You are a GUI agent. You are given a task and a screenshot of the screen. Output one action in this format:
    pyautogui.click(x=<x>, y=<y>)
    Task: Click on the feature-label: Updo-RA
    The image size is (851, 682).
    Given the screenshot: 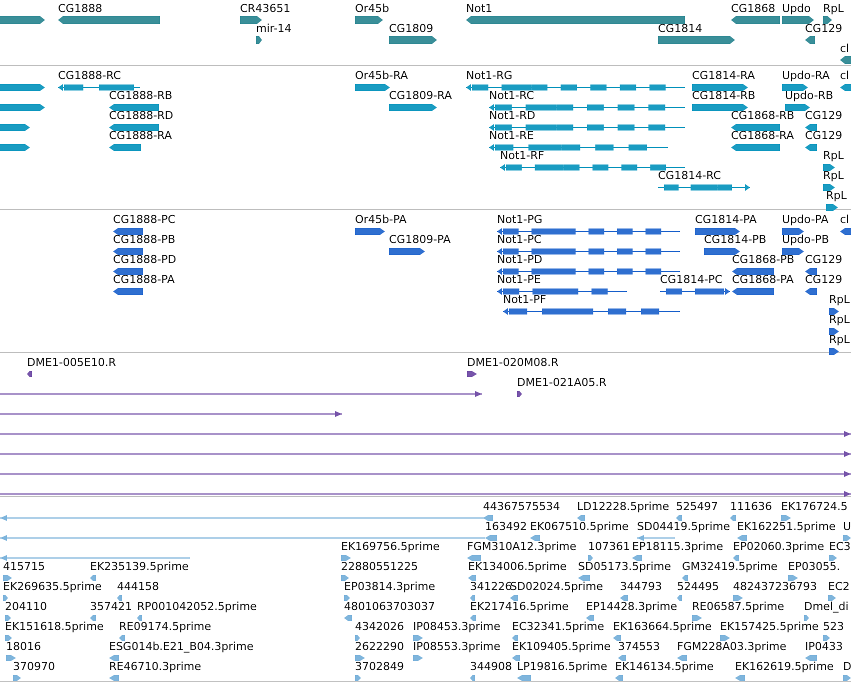 What is the action you would take?
    pyautogui.click(x=806, y=75)
    